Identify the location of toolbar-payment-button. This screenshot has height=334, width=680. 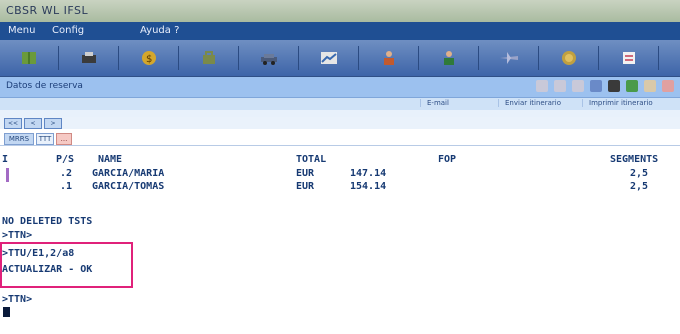
(569, 58).